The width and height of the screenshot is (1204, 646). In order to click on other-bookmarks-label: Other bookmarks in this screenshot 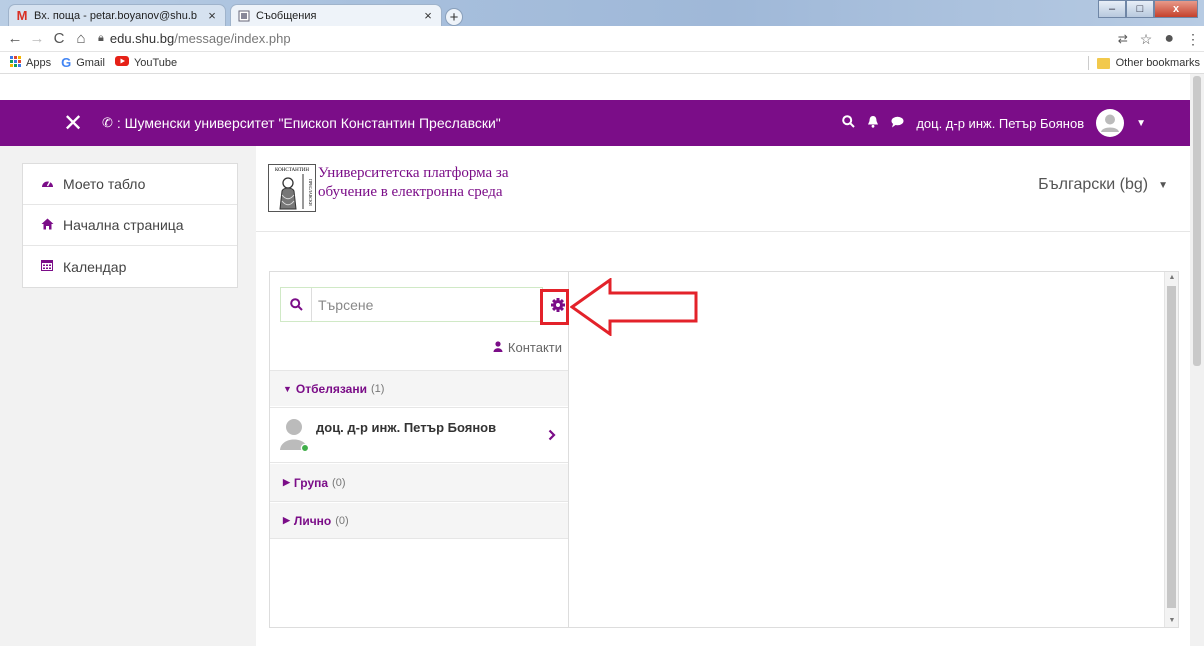, I will do `click(1157, 63)`.